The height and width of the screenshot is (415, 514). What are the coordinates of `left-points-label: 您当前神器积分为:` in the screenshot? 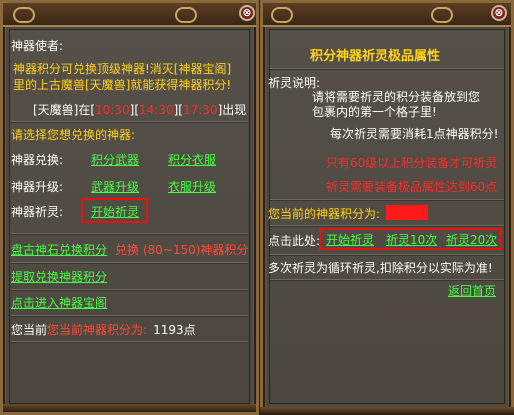 It's located at (97, 330).